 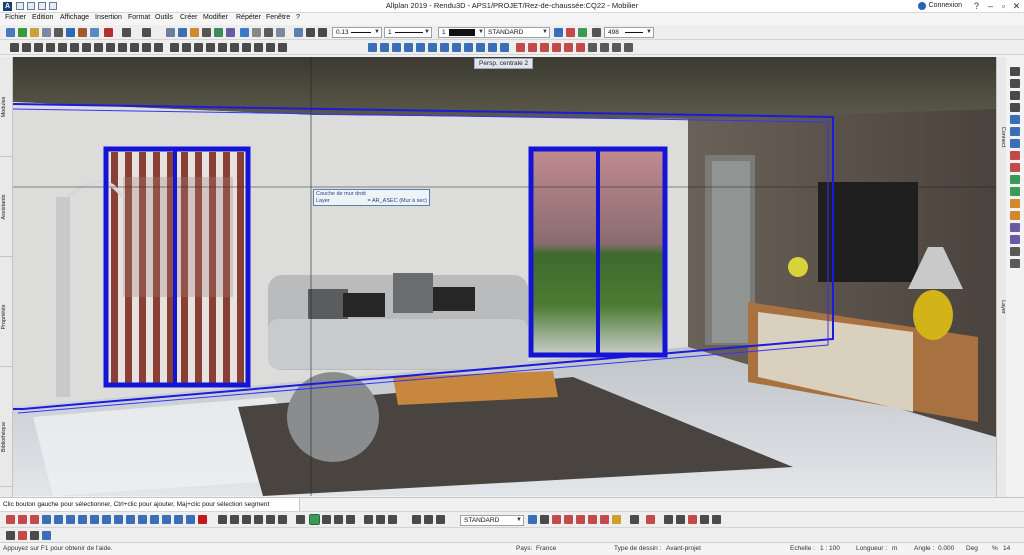 What do you see at coordinates (628, 47) in the screenshot?
I see `fullscreen-icon` at bounding box center [628, 47].